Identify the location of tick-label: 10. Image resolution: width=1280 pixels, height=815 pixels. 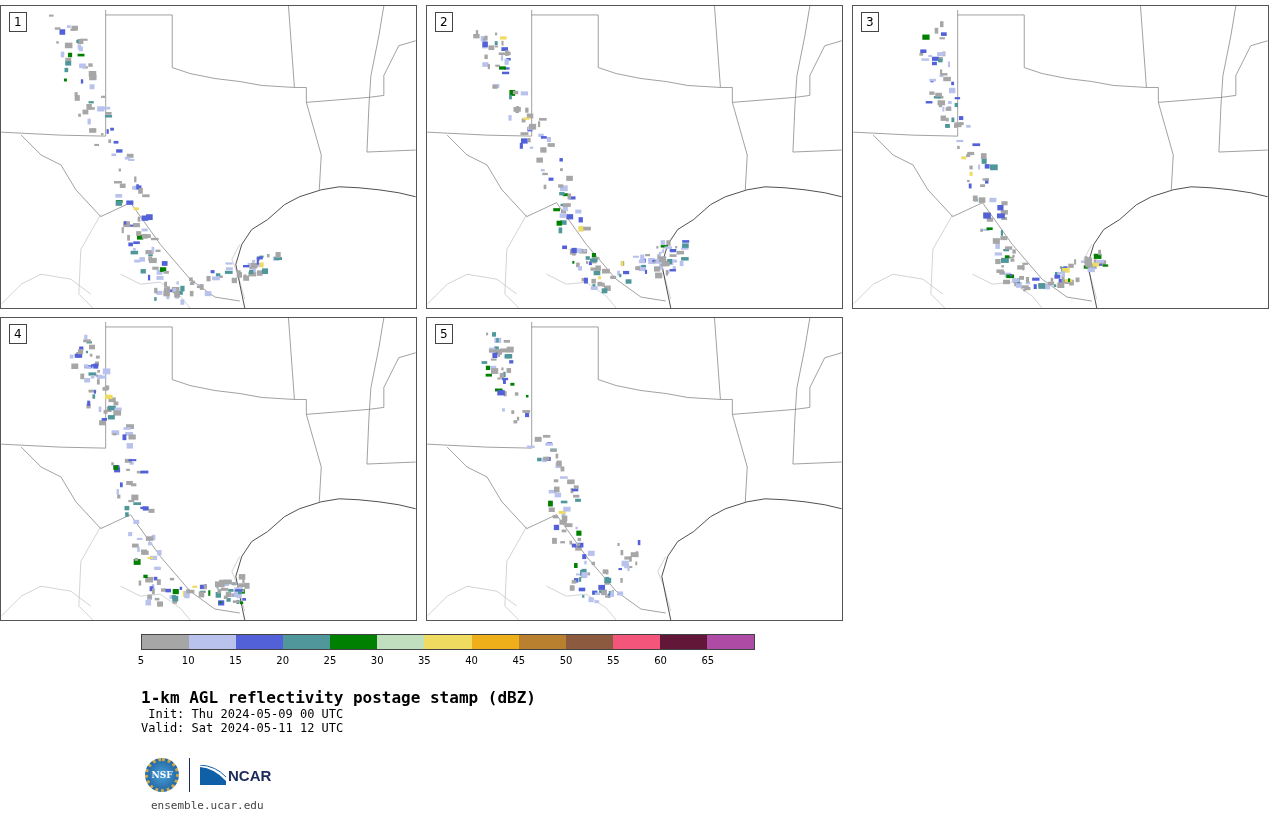
(188, 660).